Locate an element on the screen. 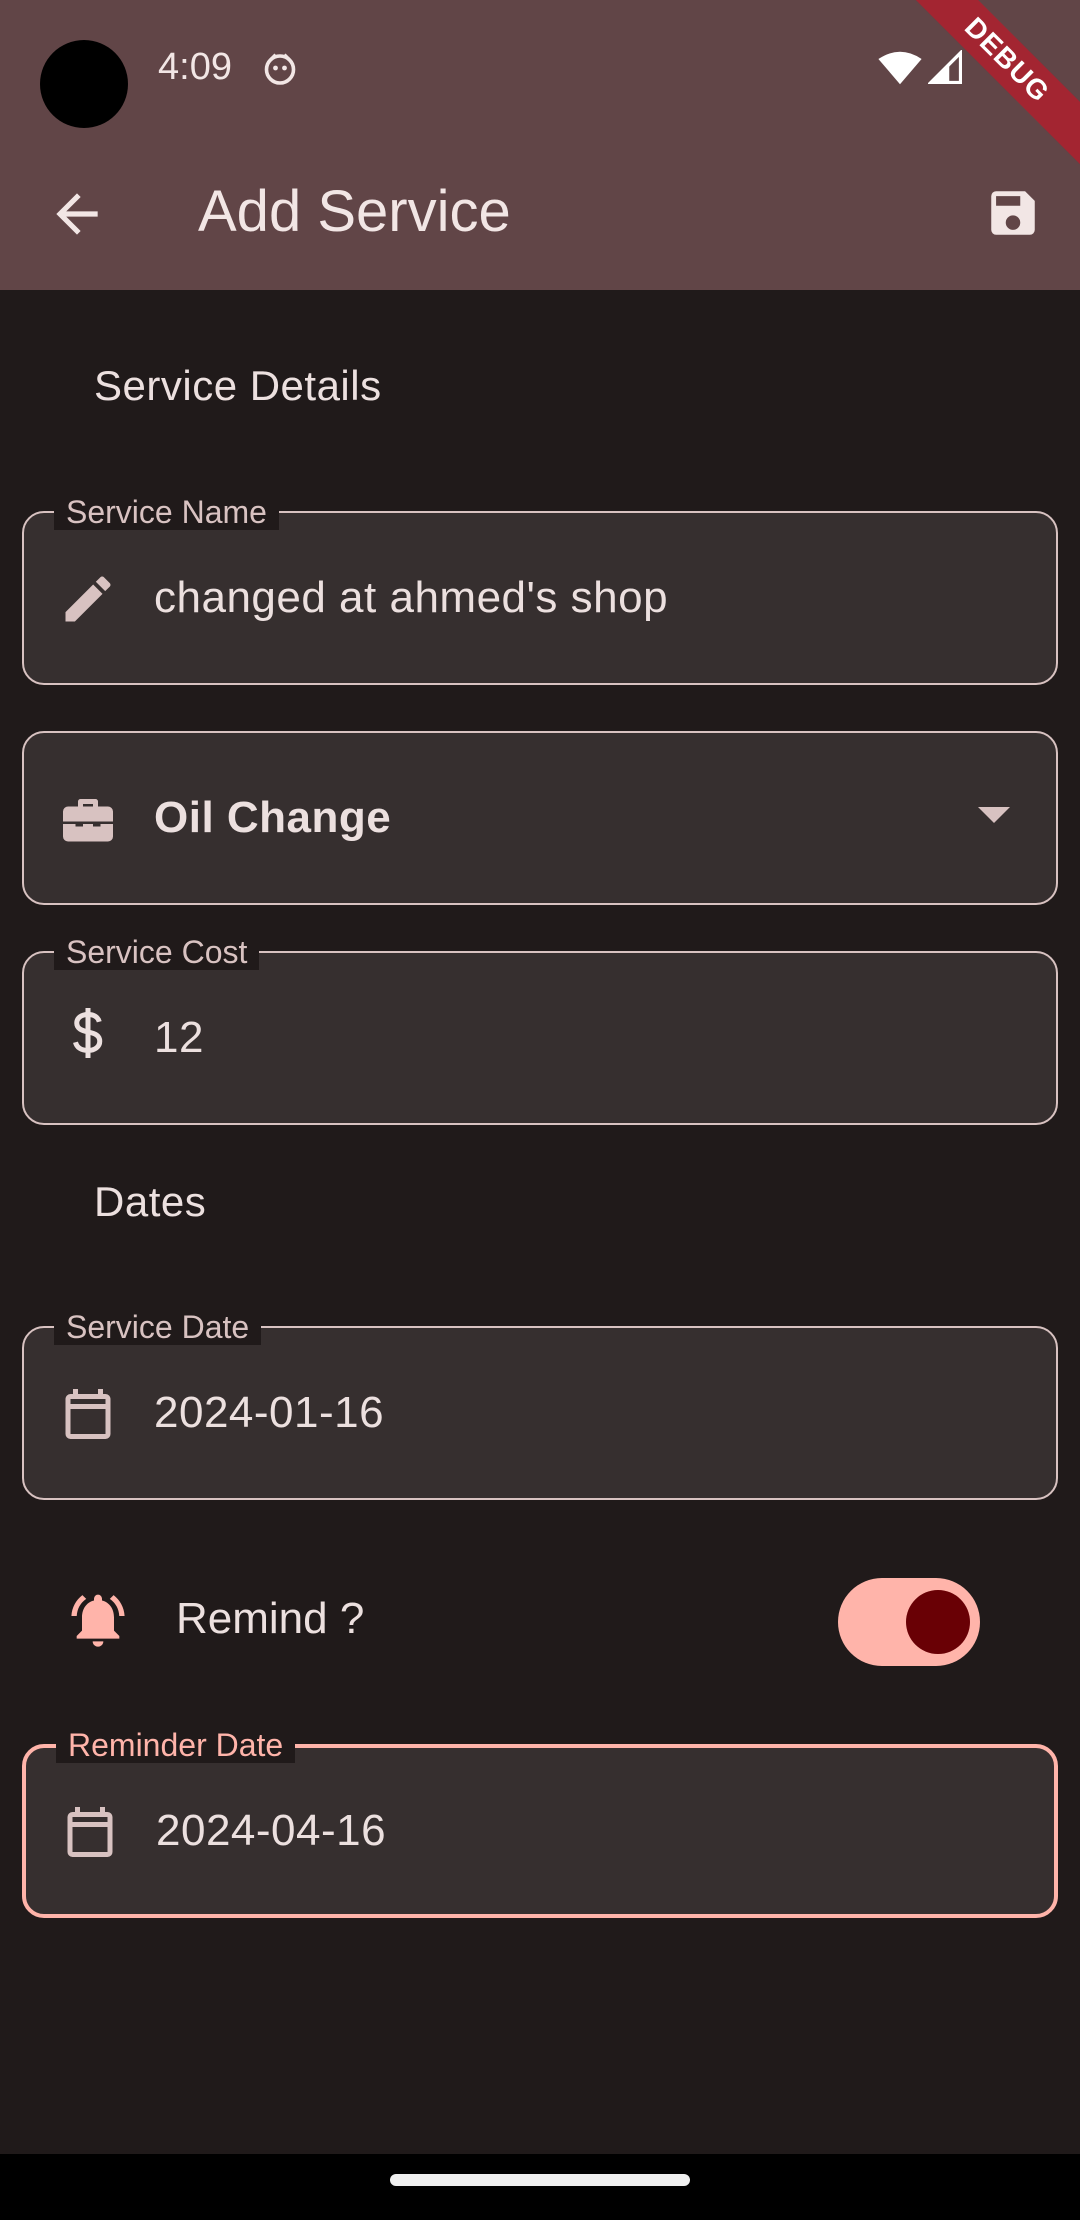  dropdown-arrow-icon is located at coordinates (994, 815).